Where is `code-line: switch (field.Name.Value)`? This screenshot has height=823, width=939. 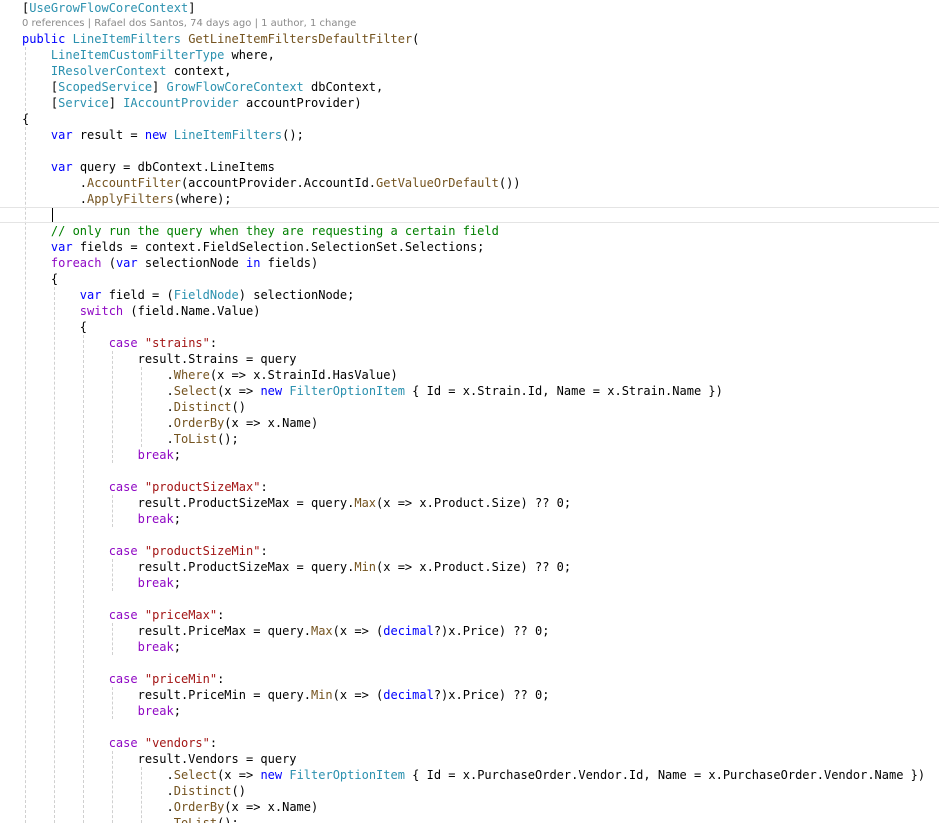 code-line: switch (field.Name.Value) is located at coordinates (141, 311).